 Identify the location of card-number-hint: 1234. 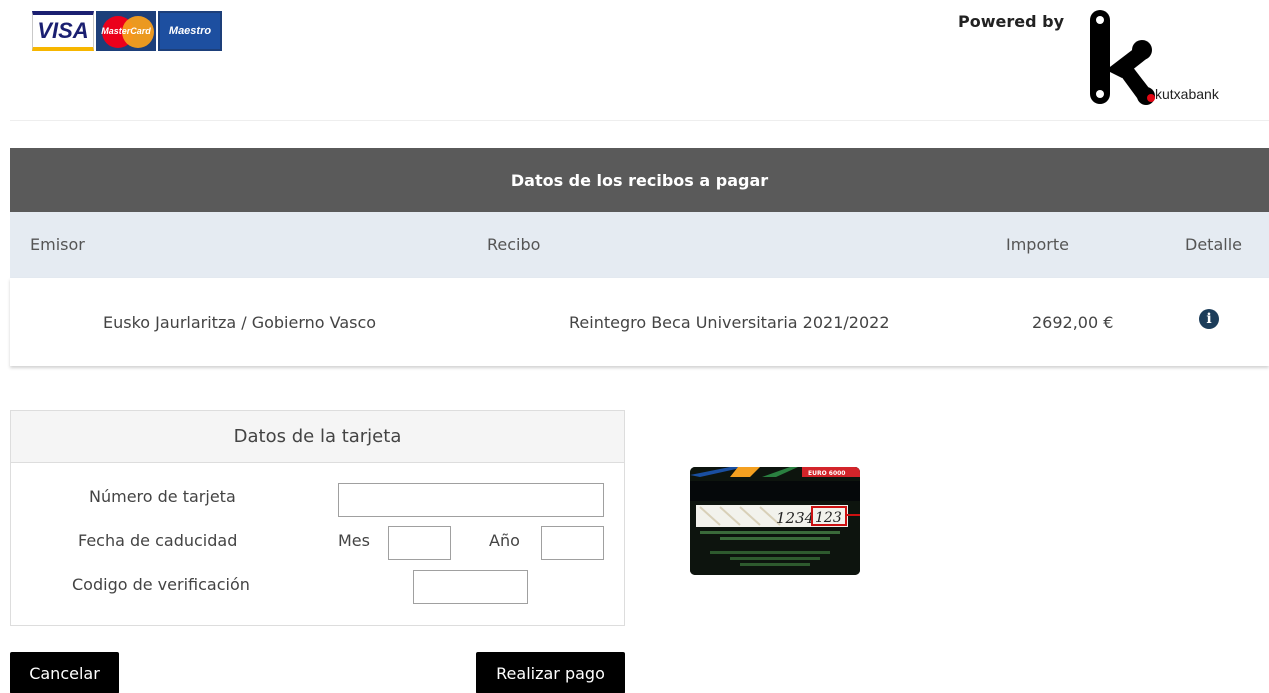
(795, 518).